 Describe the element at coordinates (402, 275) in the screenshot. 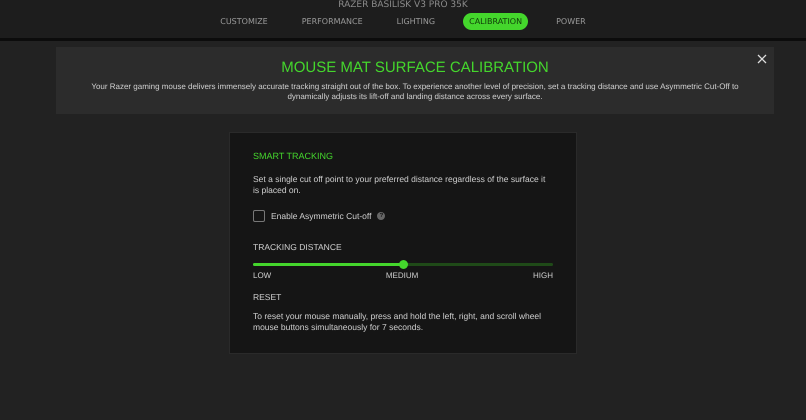

I see `slider-tick-label: MEDIUM` at that location.